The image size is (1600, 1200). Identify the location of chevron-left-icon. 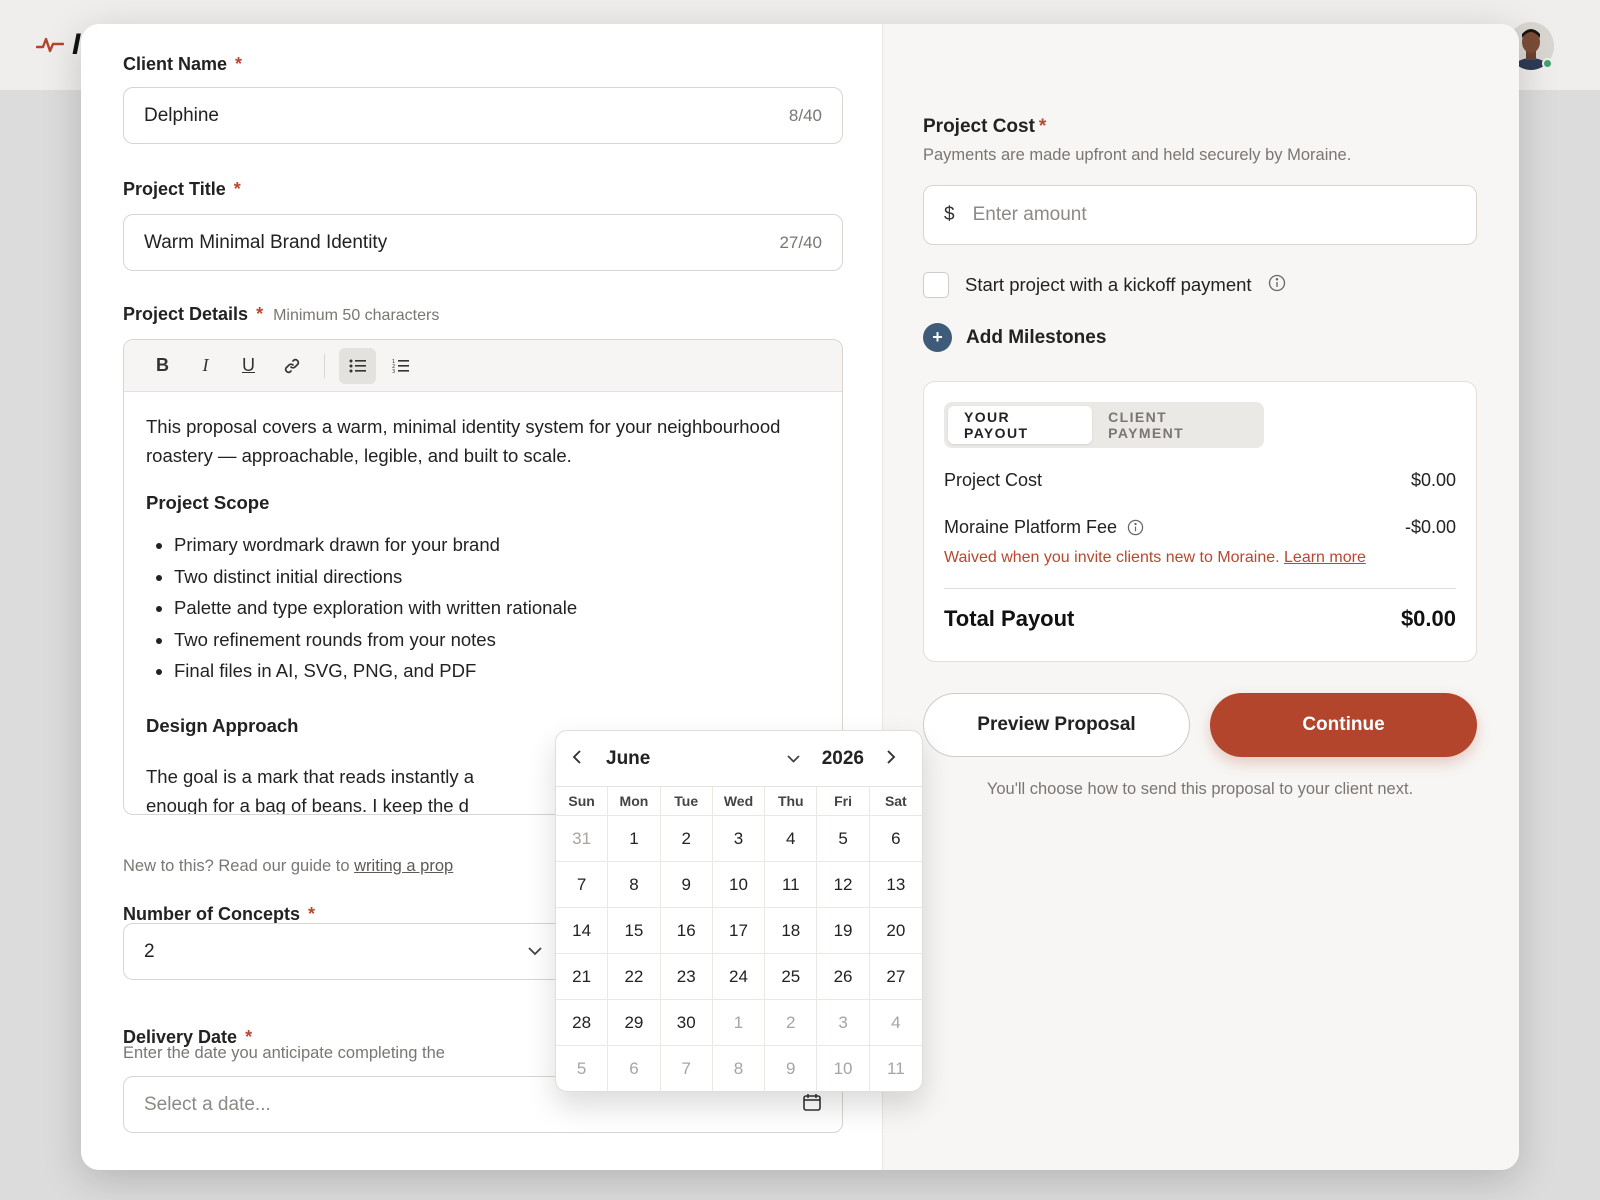
(582, 758).